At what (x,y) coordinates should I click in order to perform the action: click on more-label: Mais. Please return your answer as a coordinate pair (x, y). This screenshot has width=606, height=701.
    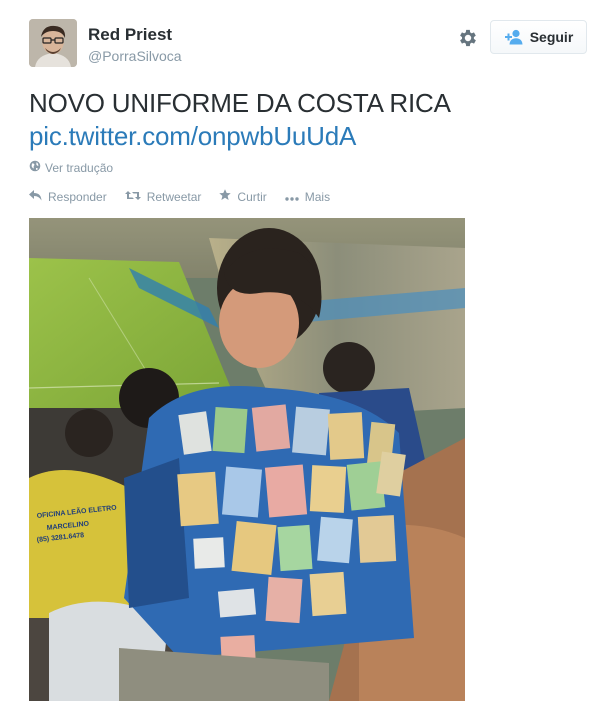
    Looking at the image, I should click on (317, 196).